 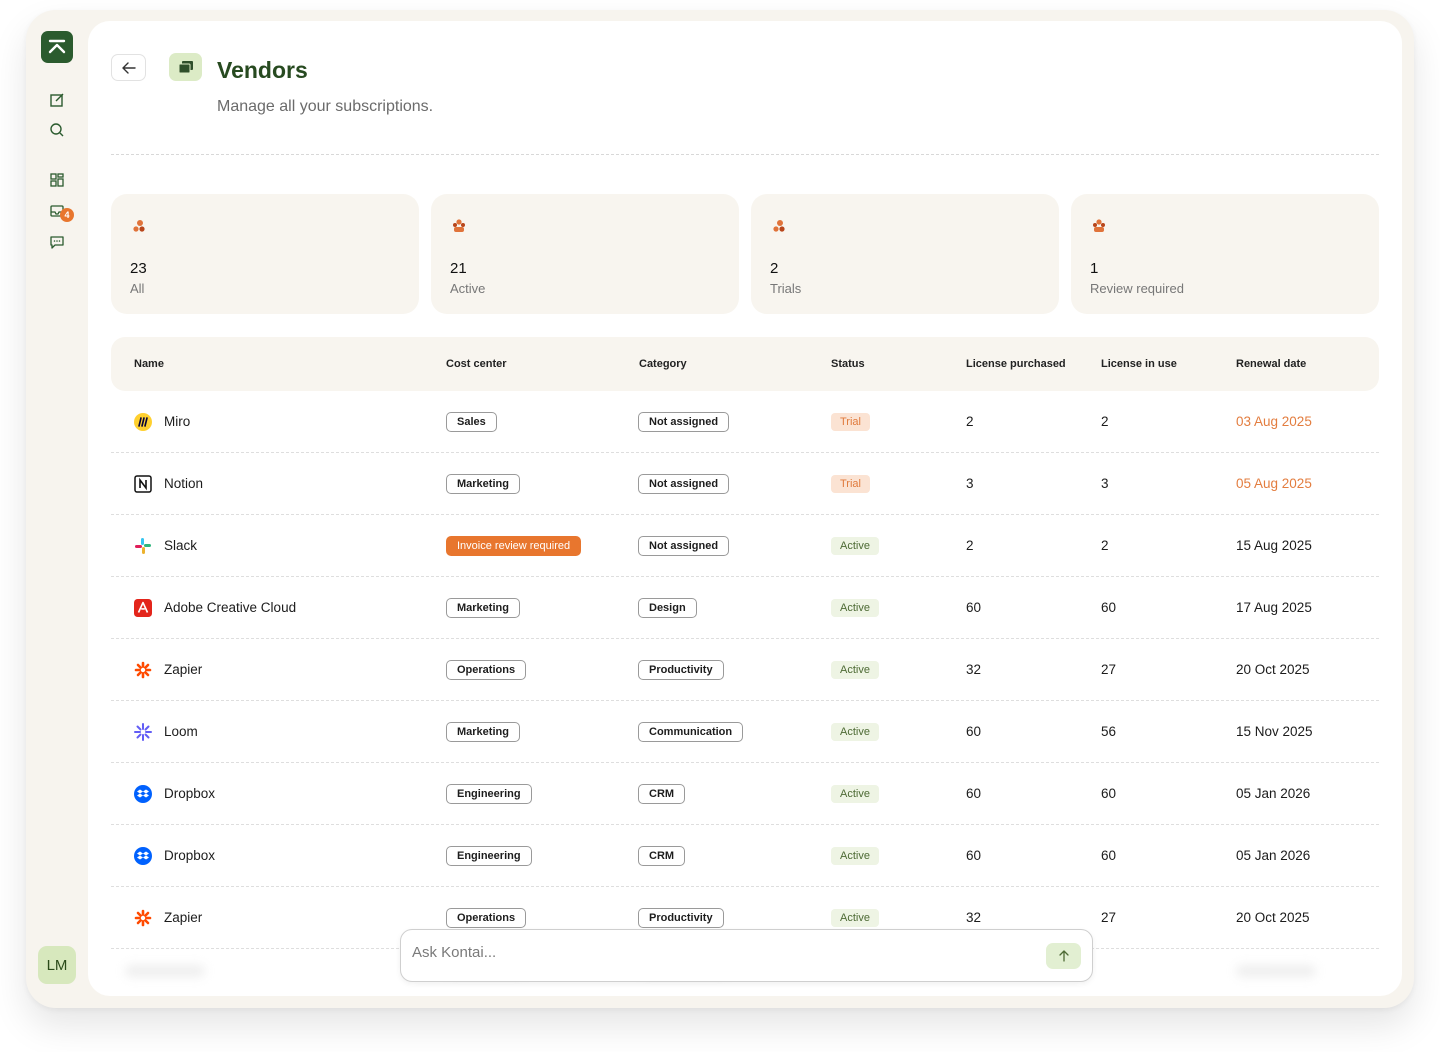 I want to click on vendor-name: Adobe Creative Cloud, so click(x=230, y=607).